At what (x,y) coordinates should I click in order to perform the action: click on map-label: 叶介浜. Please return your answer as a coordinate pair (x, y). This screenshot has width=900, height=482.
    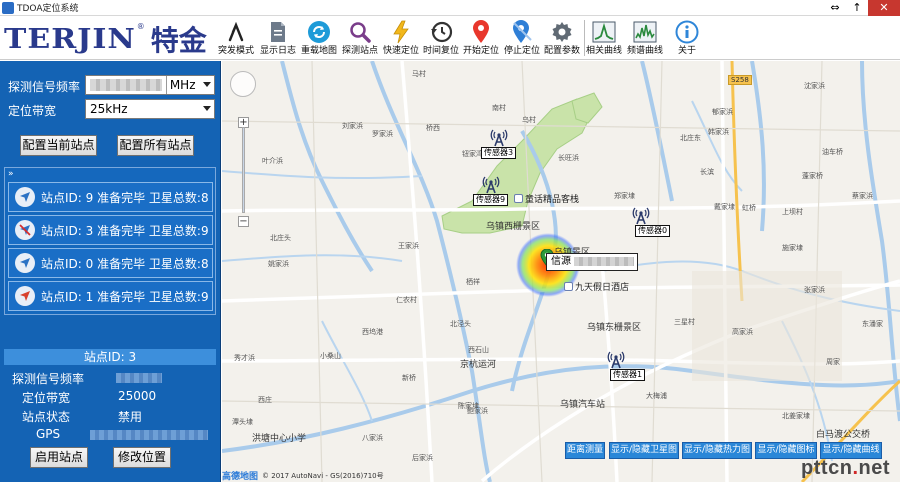
    Looking at the image, I should click on (272, 161).